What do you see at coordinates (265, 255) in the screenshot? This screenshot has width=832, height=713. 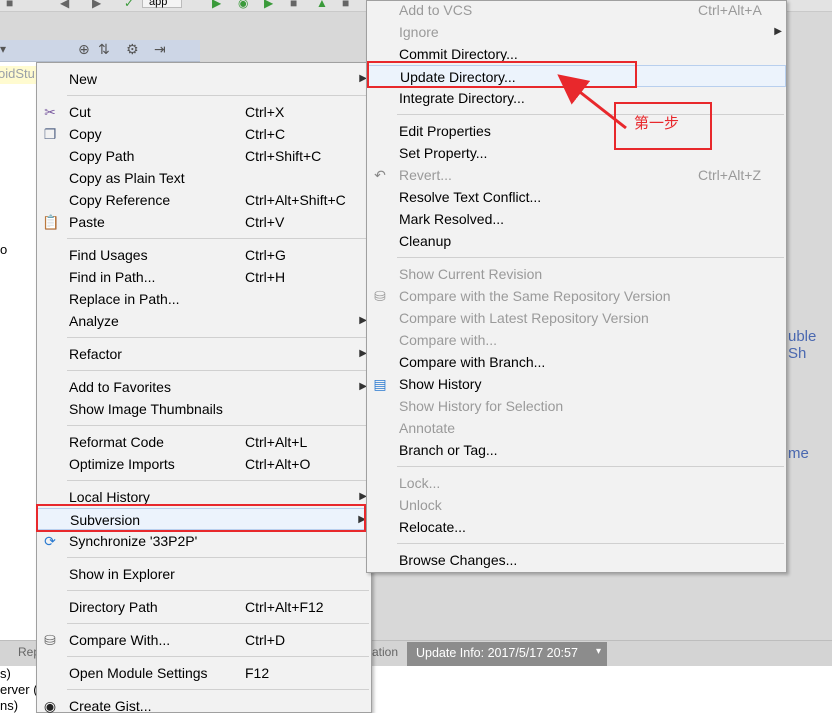 I see `menu-item-shortcut: Ctrl+G` at bounding box center [265, 255].